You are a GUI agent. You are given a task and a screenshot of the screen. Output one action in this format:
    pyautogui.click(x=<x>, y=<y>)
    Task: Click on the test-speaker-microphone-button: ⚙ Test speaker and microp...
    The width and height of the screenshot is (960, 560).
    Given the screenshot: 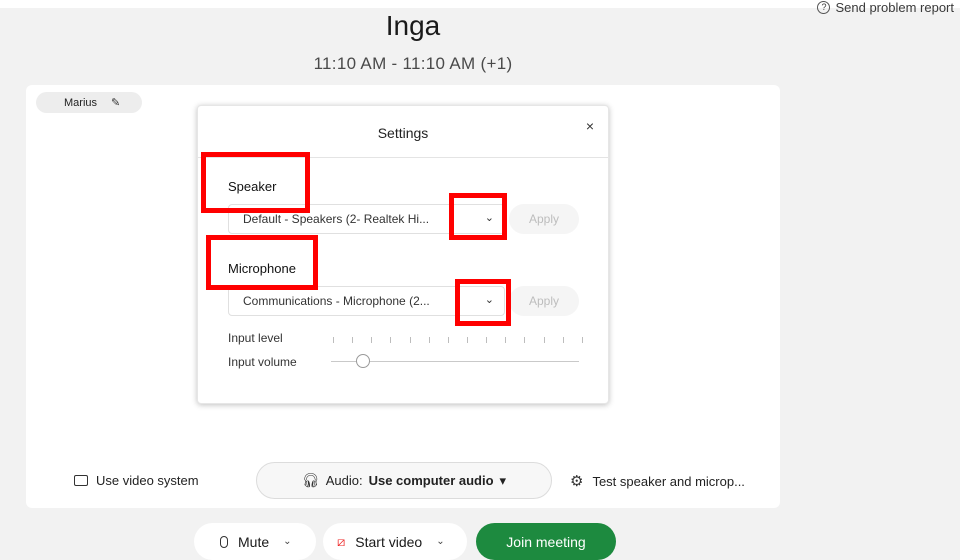 What is the action you would take?
    pyautogui.click(x=657, y=481)
    